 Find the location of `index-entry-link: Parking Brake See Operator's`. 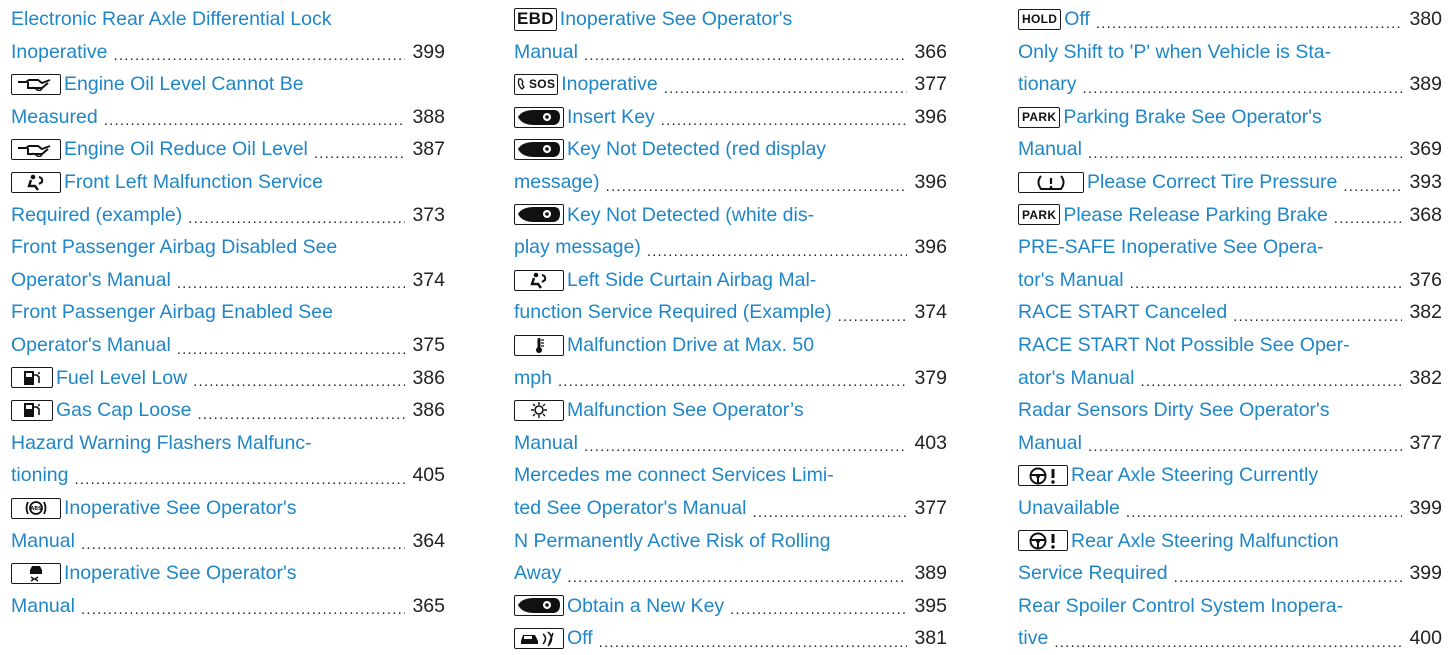

index-entry-link: Parking Brake See Operator's is located at coordinates (1192, 117).